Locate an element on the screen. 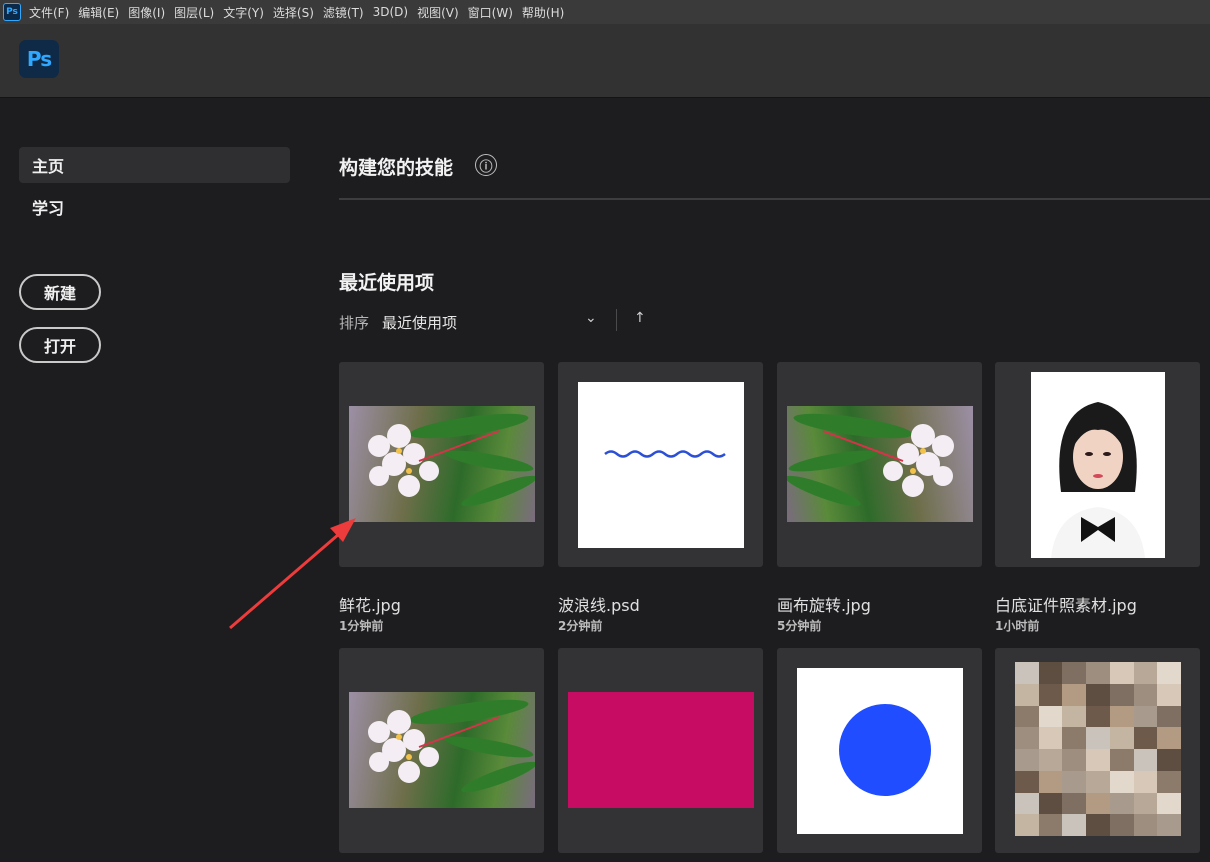 The height and width of the screenshot is (862, 1210). file-name: 白底证件照素材.jpg is located at coordinates (1066, 604).